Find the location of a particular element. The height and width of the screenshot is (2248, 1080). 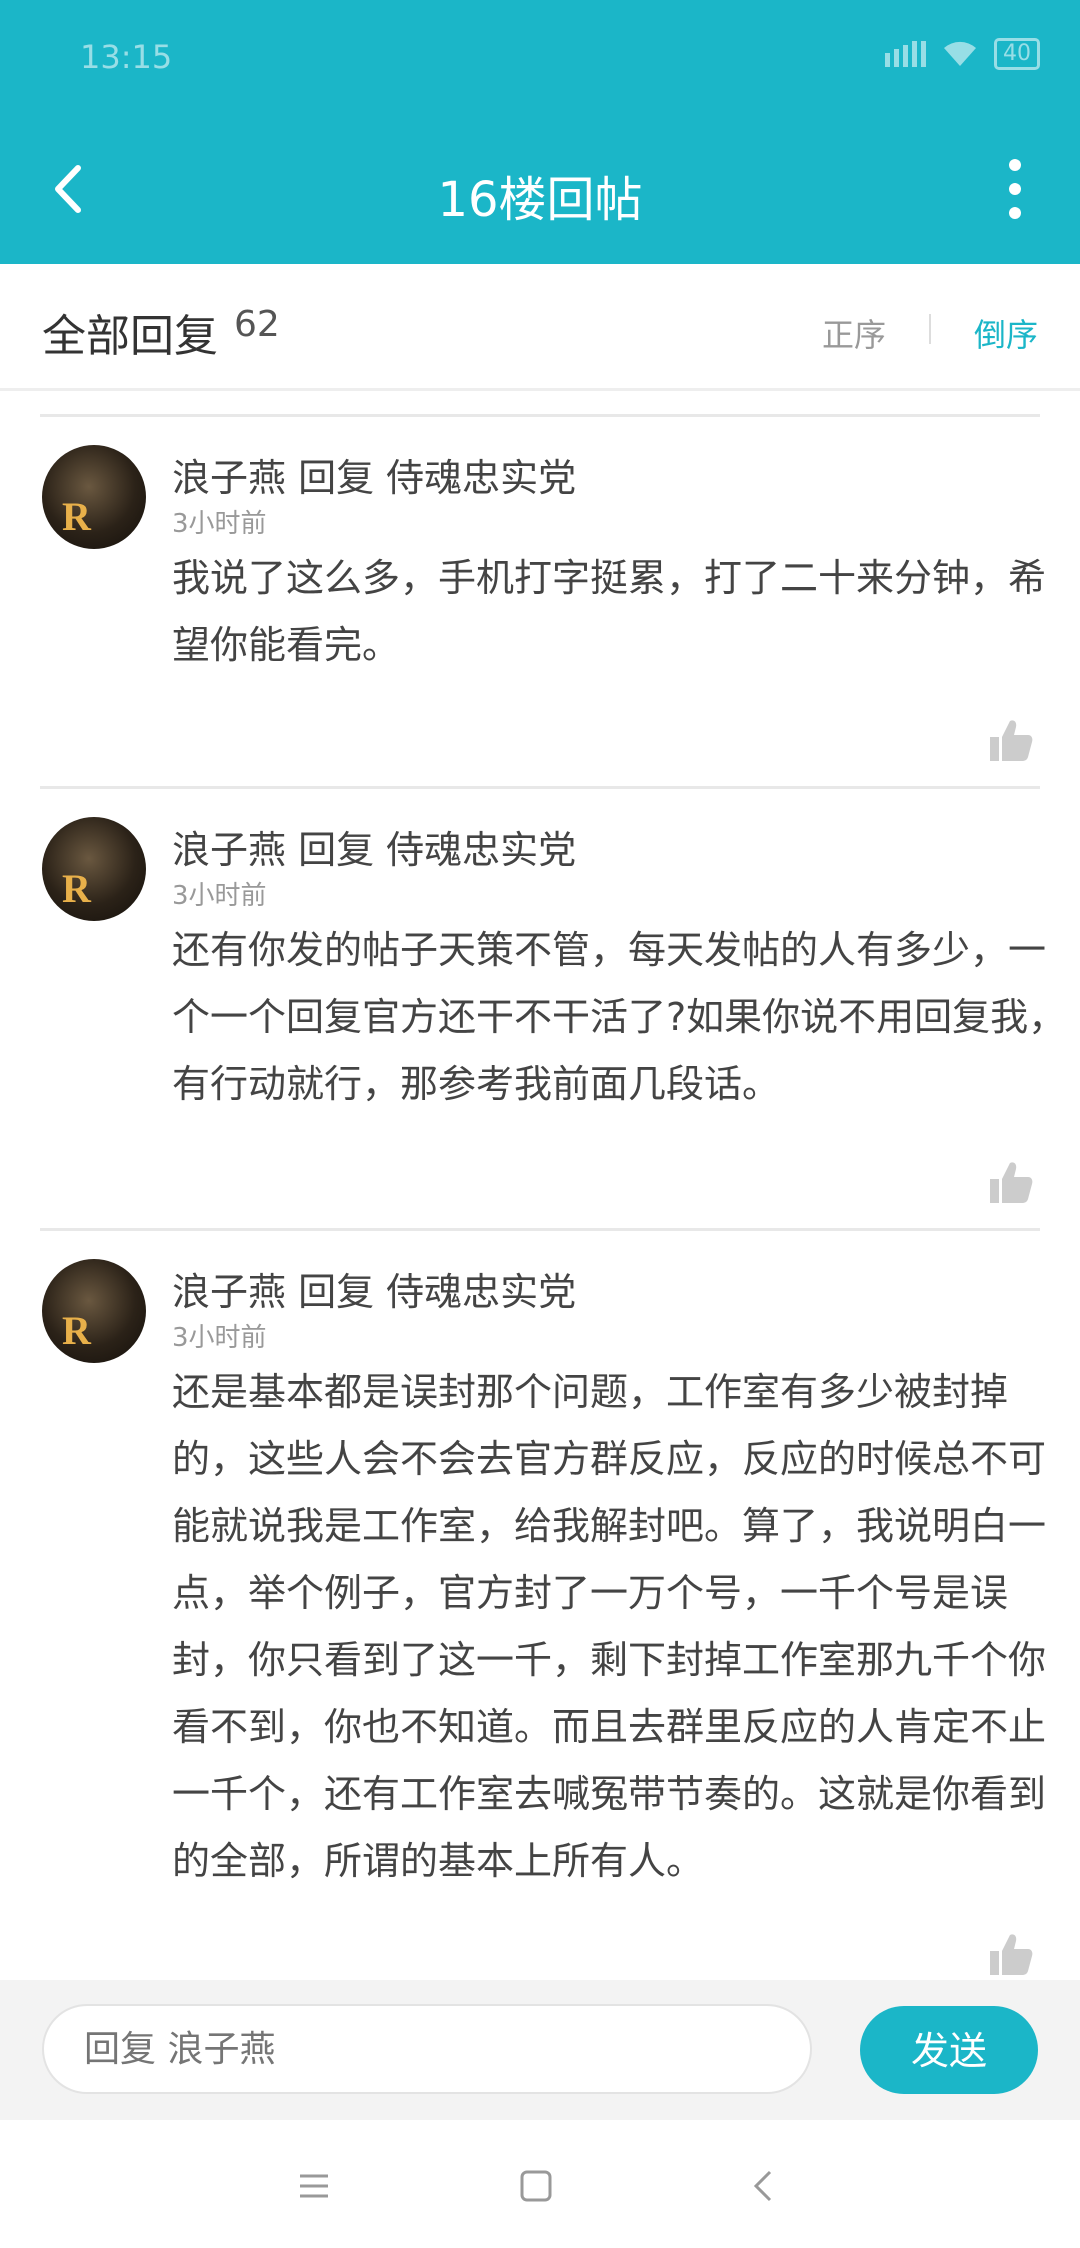

reply-header: 全部回复 62 正序 倒序 is located at coordinates (540, 327).